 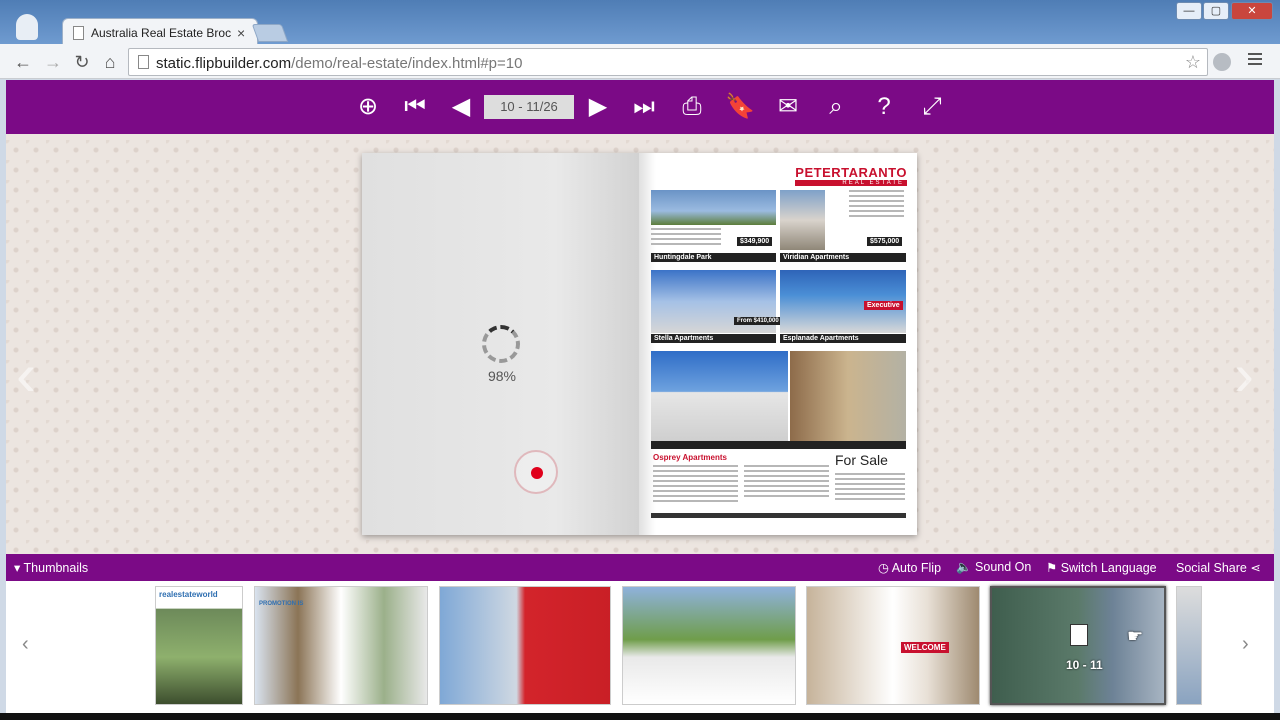 I want to click on tab-close-icon: ×, so click(x=241, y=33).